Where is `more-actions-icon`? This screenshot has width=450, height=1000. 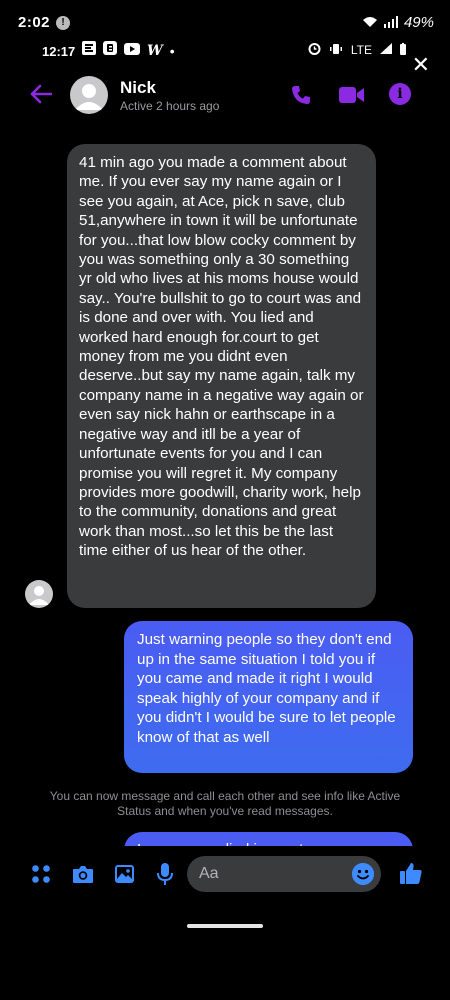 more-actions-icon is located at coordinates (41, 876).